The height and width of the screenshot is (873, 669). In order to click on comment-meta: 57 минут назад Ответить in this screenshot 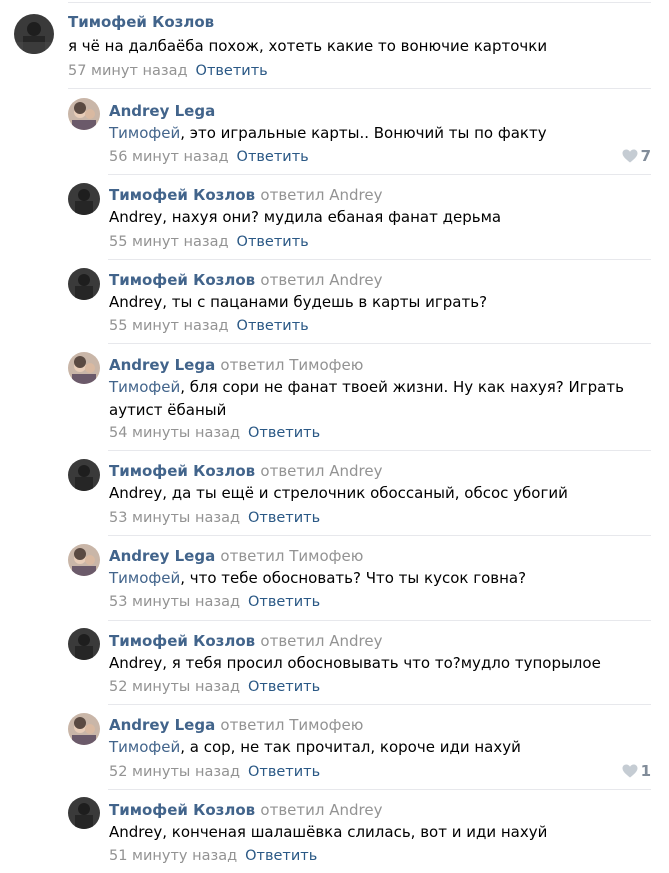, I will do `click(168, 71)`.